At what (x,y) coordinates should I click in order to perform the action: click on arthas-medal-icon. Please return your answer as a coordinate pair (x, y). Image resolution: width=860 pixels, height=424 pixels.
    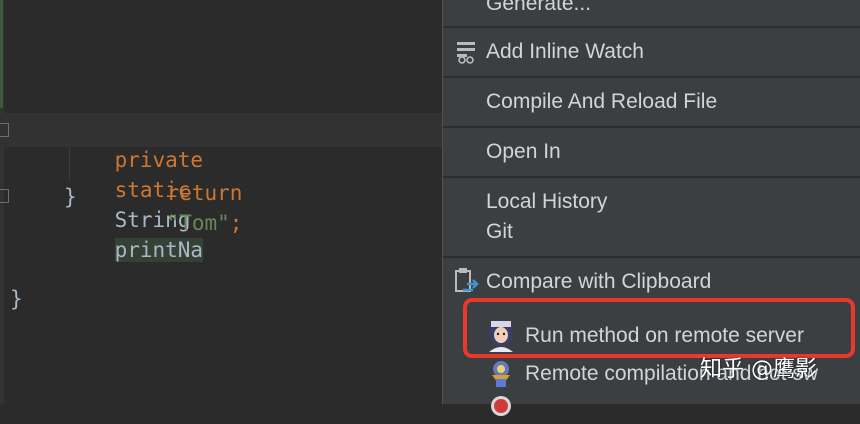
    Looking at the image, I should click on (501, 376).